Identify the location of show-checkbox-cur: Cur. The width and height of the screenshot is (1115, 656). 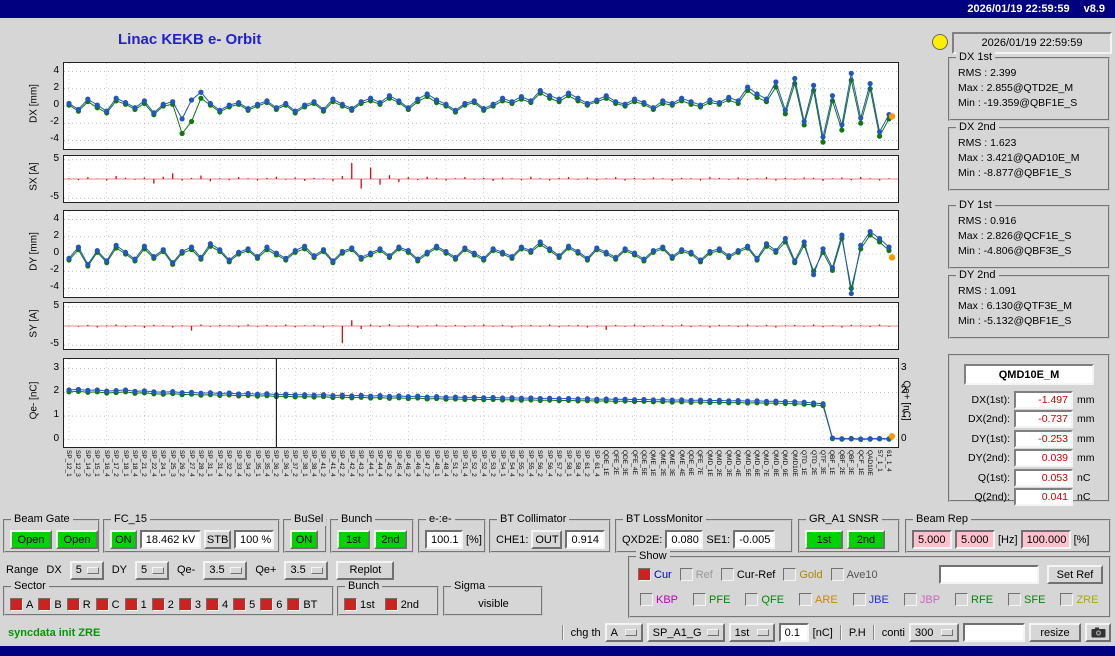
(655, 574).